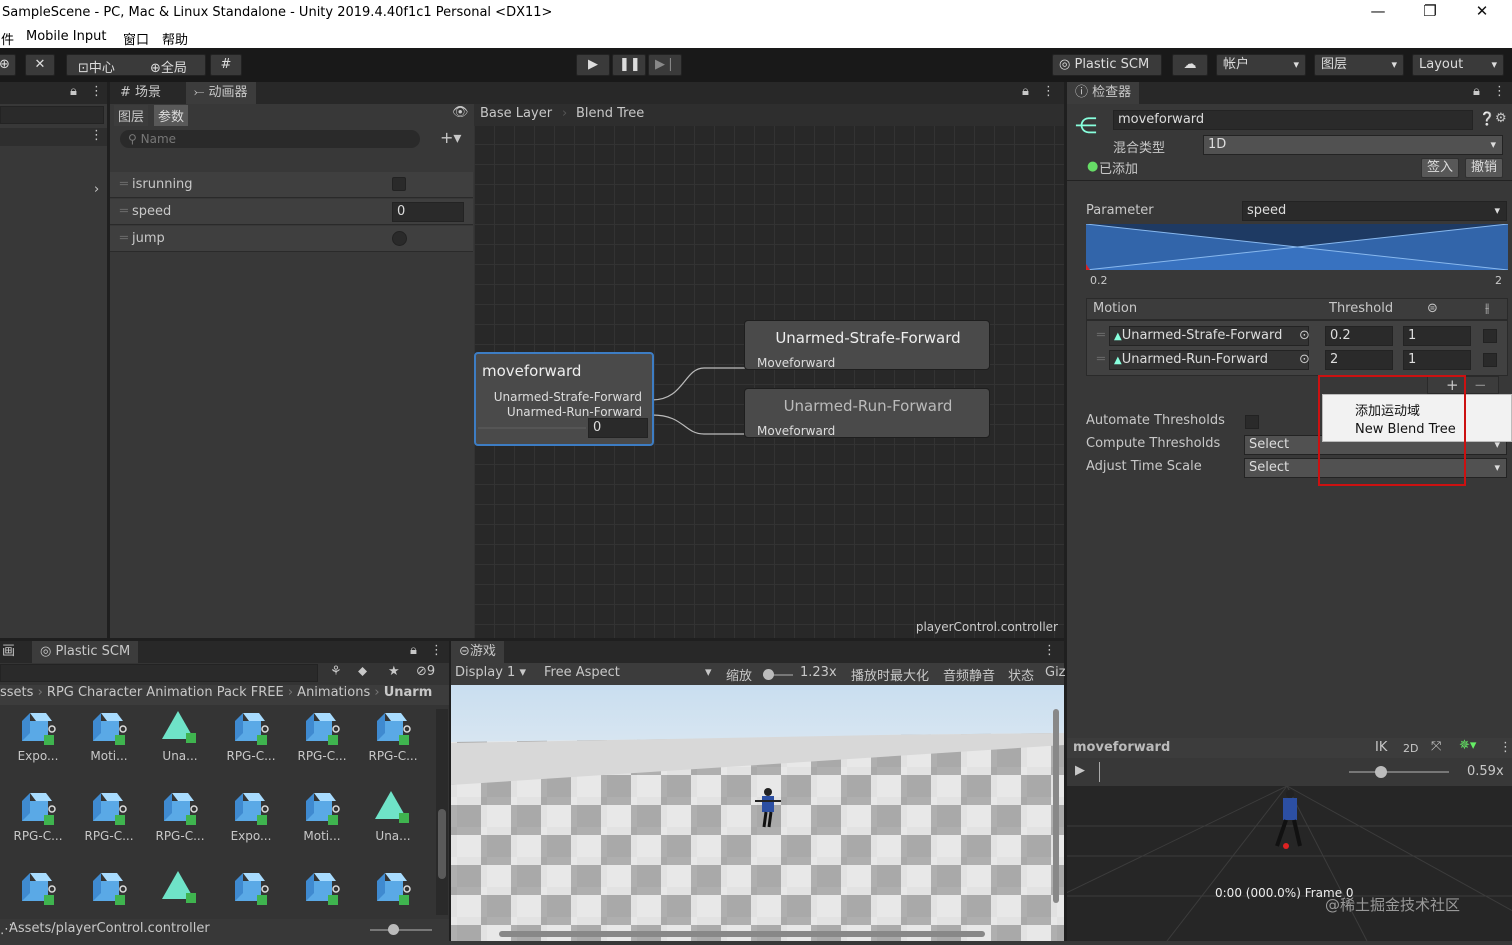  Describe the element at coordinates (1359, 336) in the screenshot. I see `threshold-field: 0.2` at that location.